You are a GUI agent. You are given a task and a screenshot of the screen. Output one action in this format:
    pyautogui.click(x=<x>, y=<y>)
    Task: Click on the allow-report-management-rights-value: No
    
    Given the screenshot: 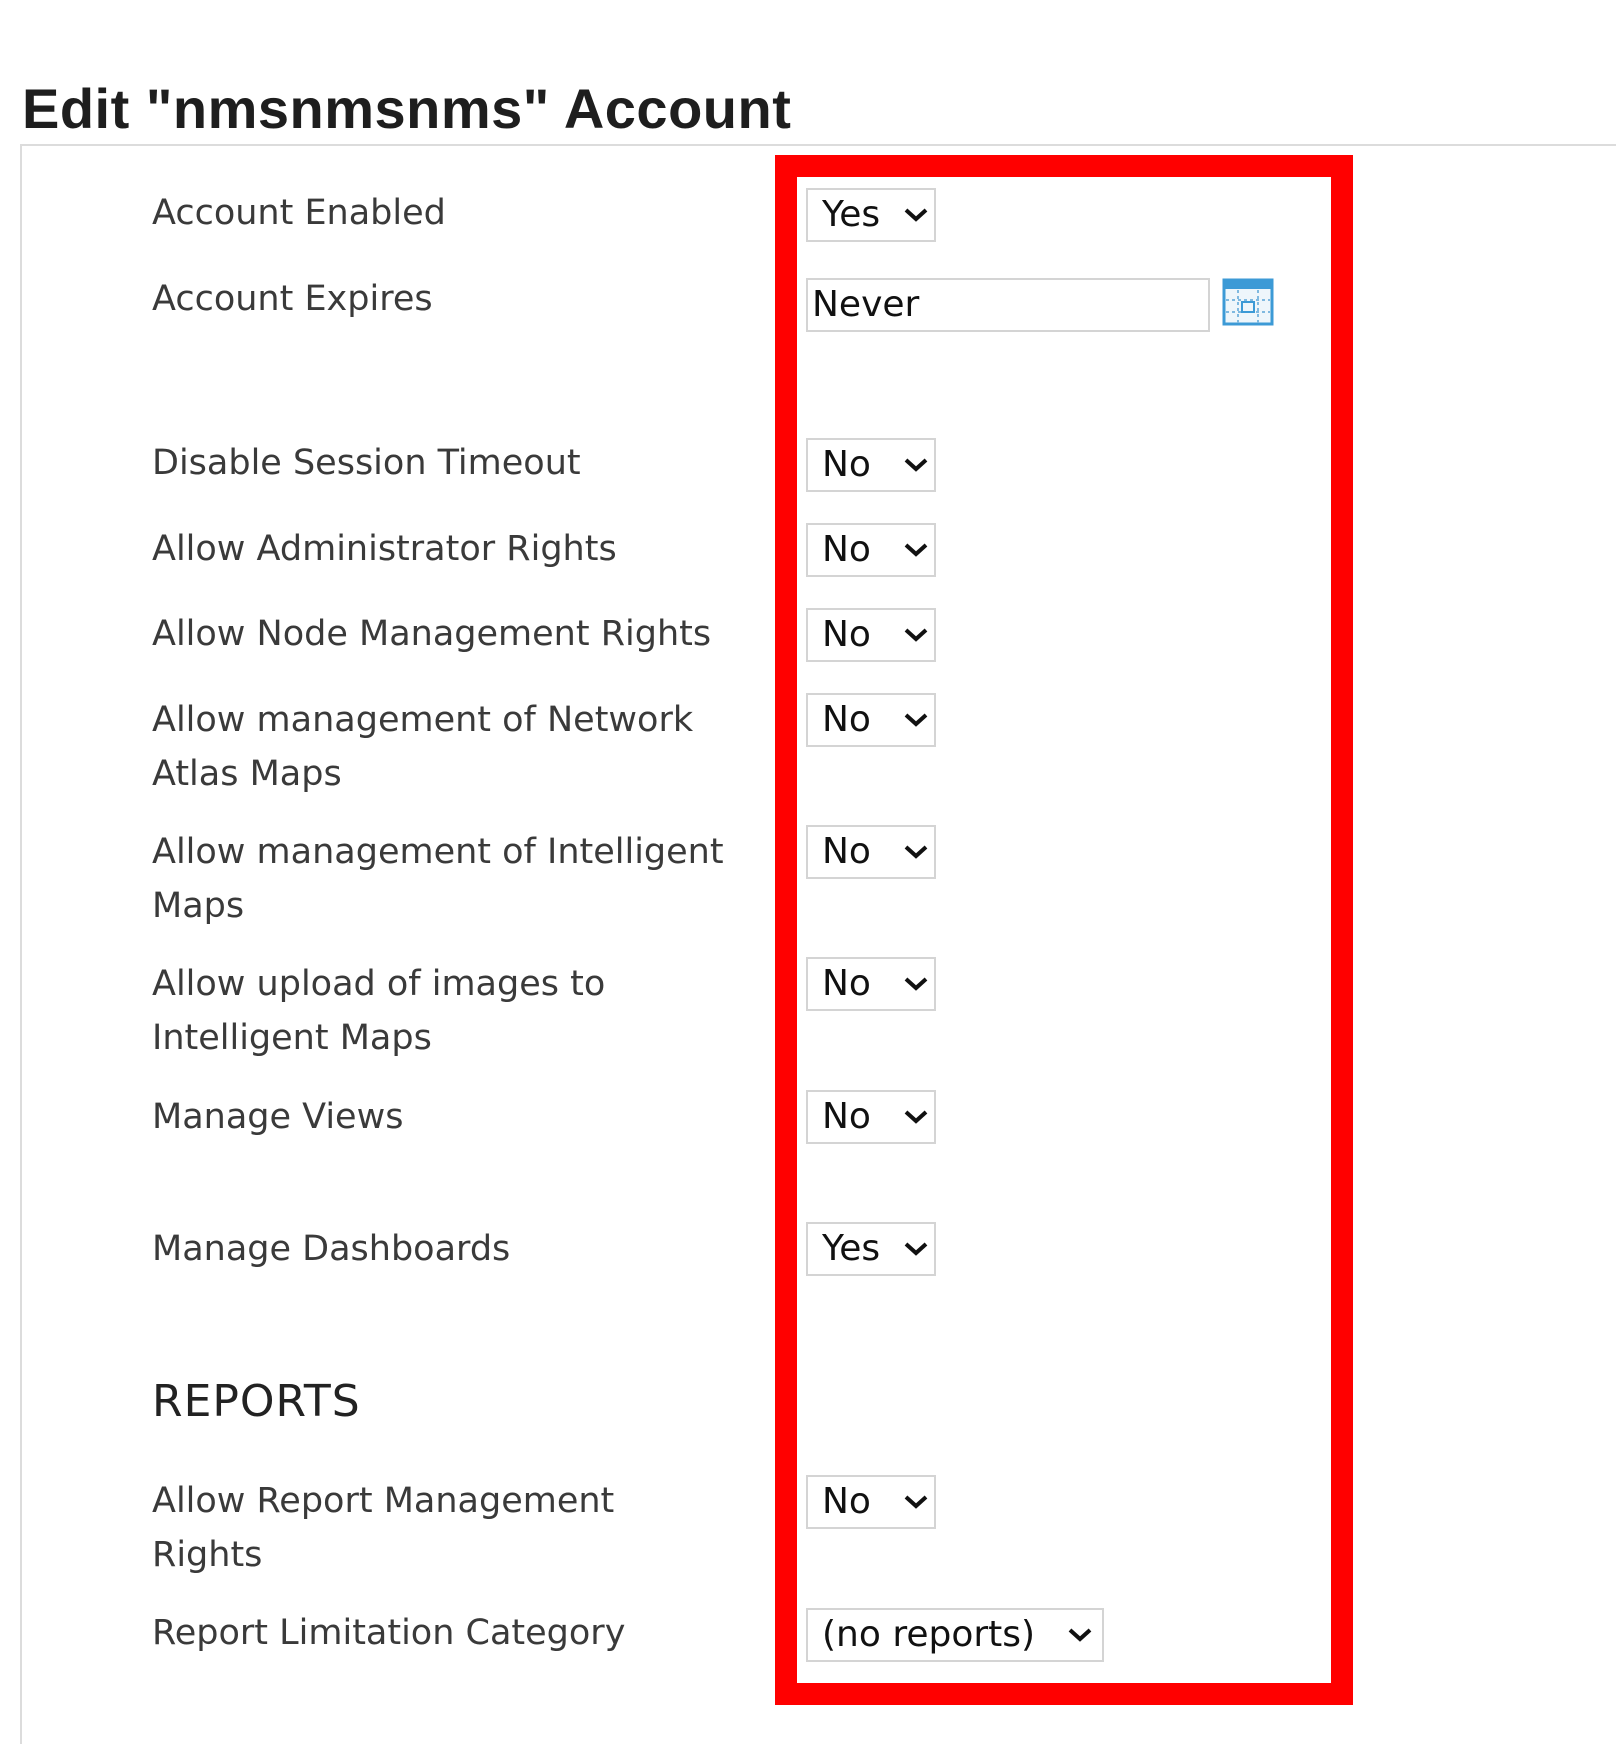 What is the action you would take?
    pyautogui.click(x=846, y=1501)
    